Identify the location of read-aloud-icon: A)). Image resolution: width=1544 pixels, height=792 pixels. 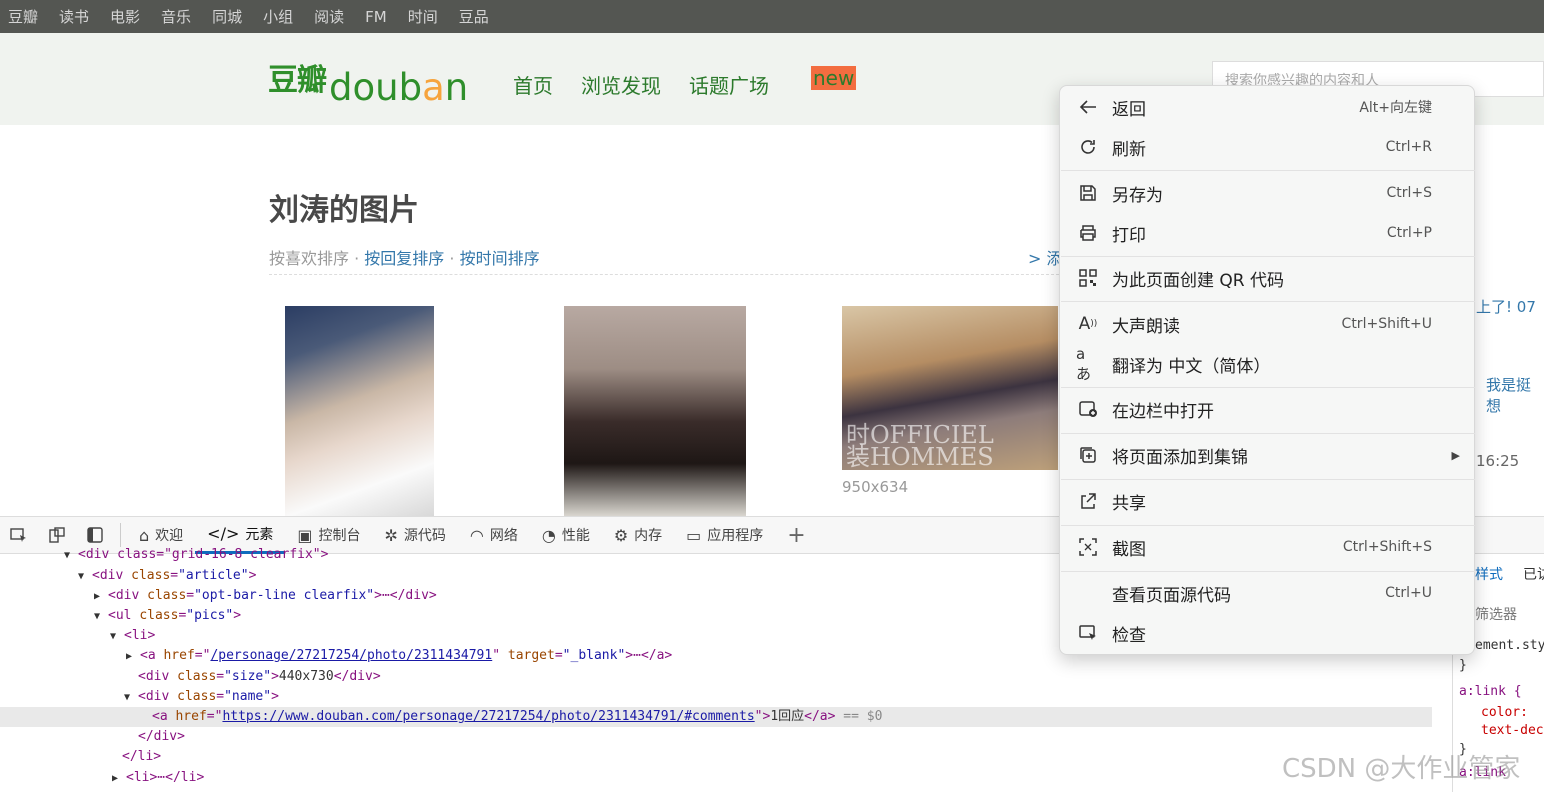
(1088, 324).